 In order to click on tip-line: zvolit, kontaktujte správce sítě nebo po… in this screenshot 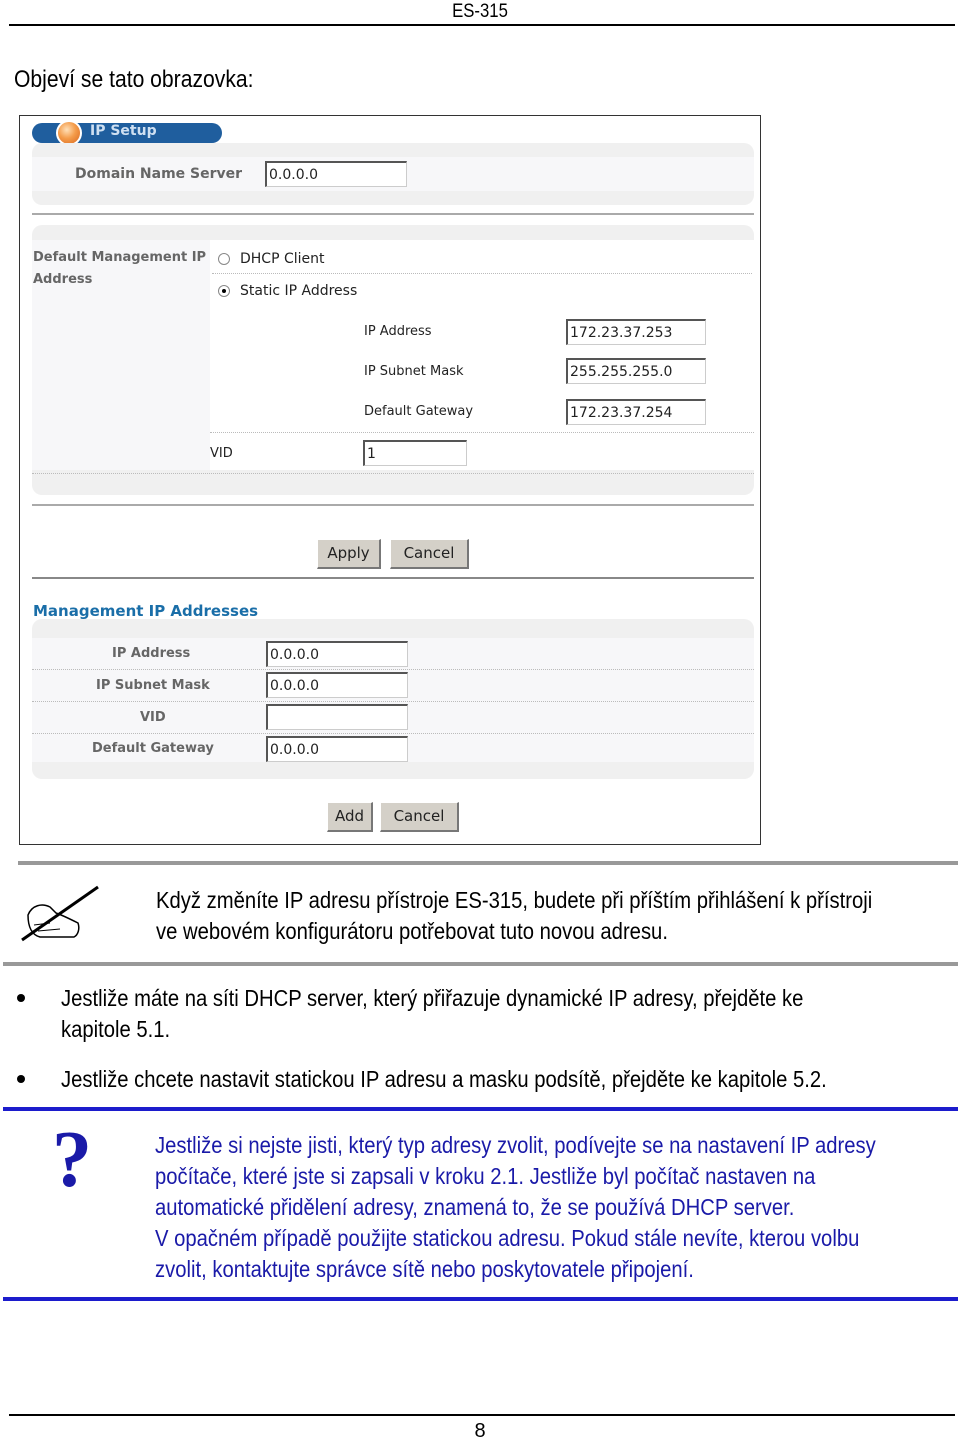, I will do `click(424, 1269)`.